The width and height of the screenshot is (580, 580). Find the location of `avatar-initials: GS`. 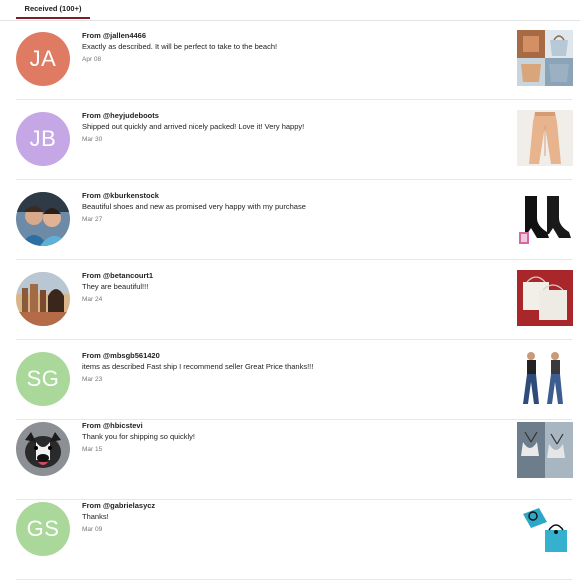

avatar-initials: GS is located at coordinates (43, 528).